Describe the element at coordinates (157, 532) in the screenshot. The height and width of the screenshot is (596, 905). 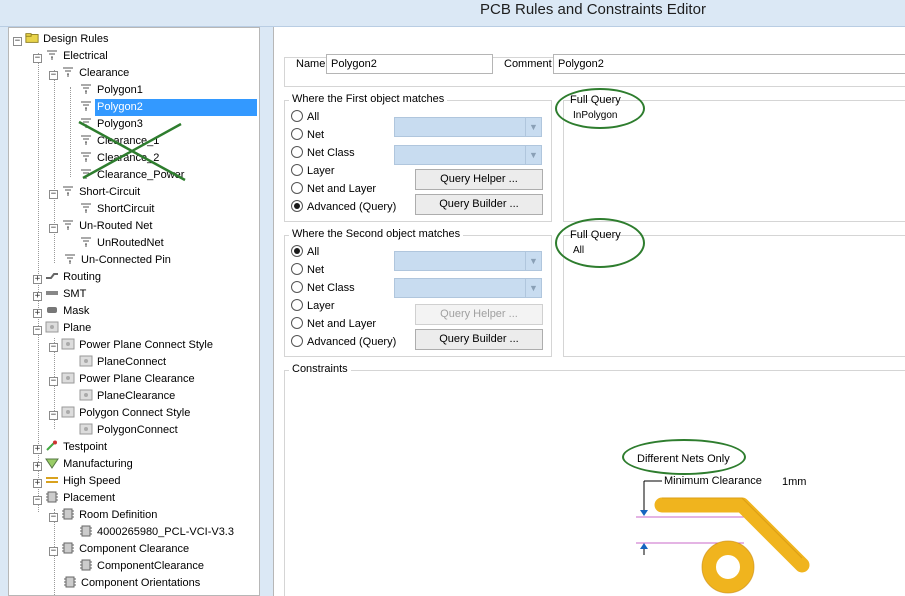
I see `tree-item-room-4000265980: 4000265980_PCL-VCI-V3.3` at that location.